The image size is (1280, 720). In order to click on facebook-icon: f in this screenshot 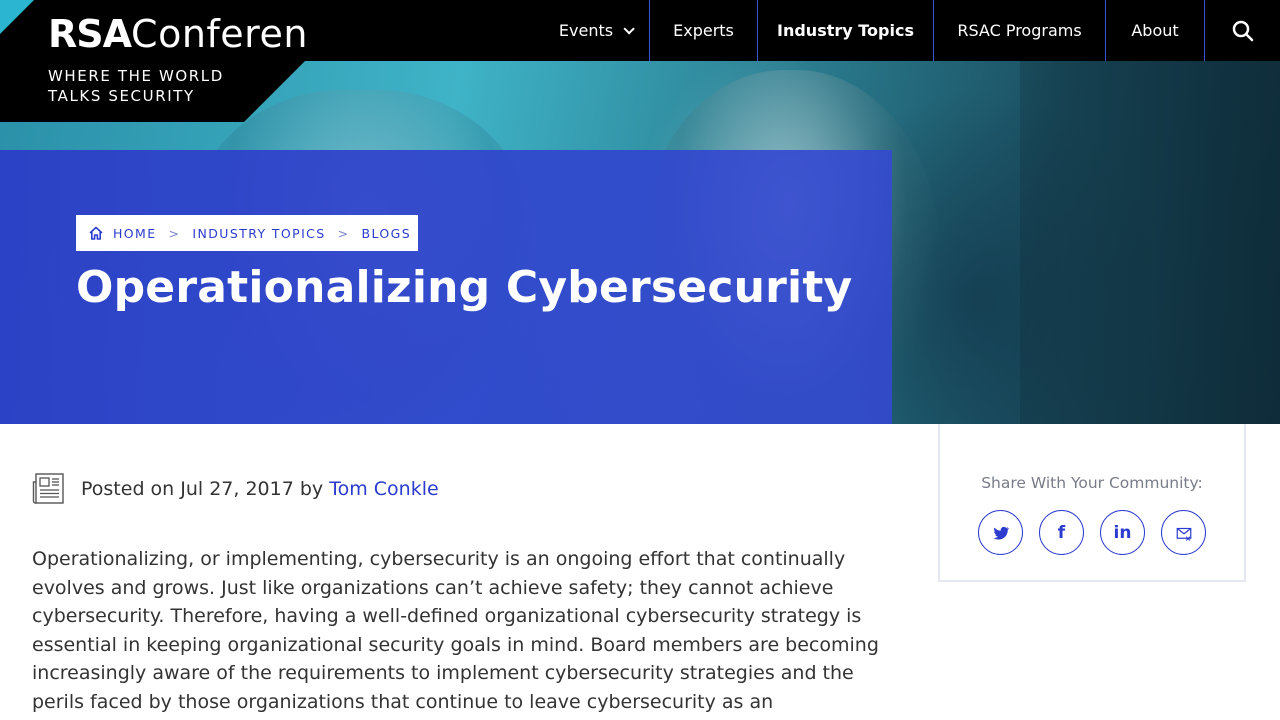, I will do `click(1061, 532)`.